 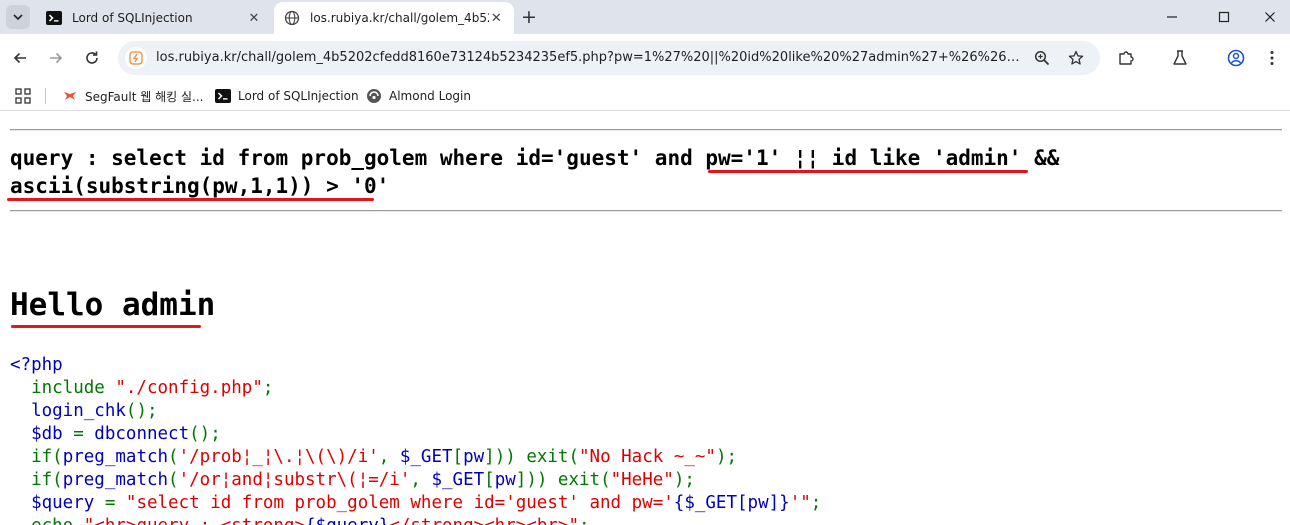 What do you see at coordinates (278, 457) in the screenshot?
I see `code-token: '/prob¦_¦\.¦\(\)/i'` at bounding box center [278, 457].